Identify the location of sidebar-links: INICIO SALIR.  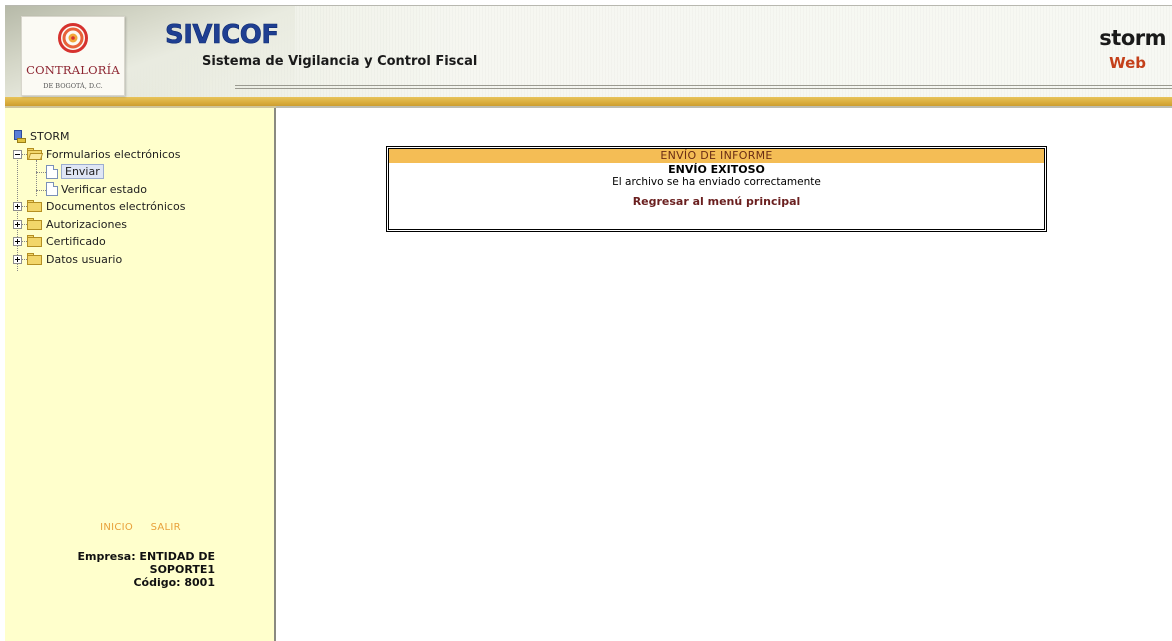
(140, 527).